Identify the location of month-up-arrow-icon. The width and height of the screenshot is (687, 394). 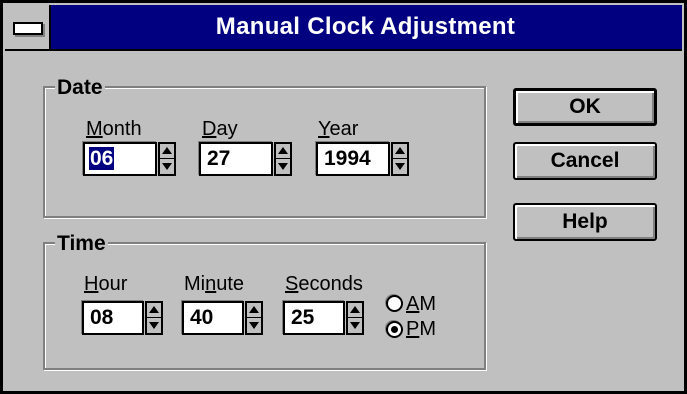
(167, 151).